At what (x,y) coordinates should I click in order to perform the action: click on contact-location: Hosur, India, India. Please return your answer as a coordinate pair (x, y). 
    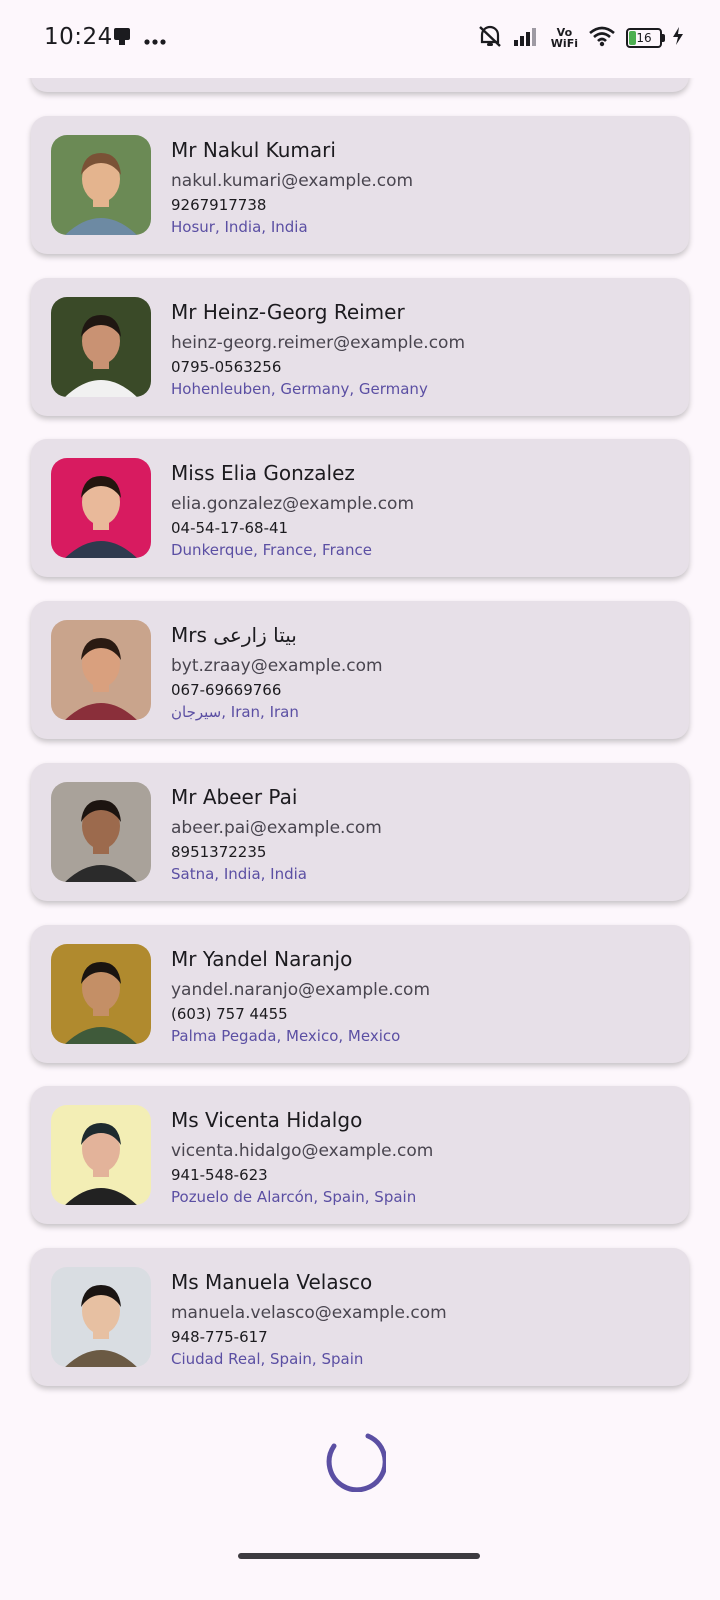
    Looking at the image, I should click on (239, 227).